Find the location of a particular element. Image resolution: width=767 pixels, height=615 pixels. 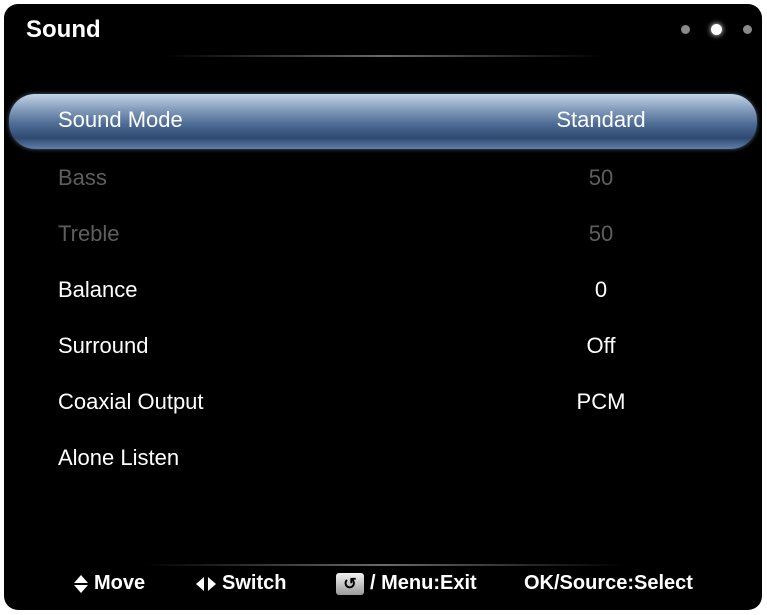

title-divider is located at coordinates (384, 56).